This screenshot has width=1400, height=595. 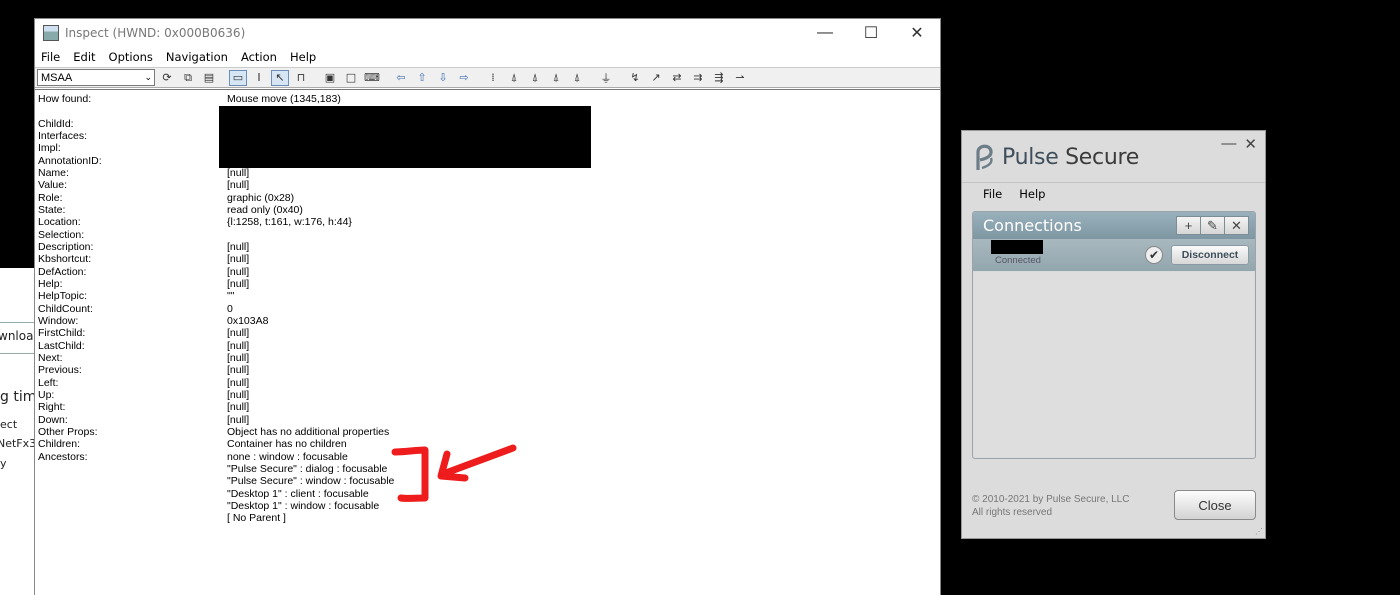 I want to click on background-text: NetFx35, so click(x=18, y=443).